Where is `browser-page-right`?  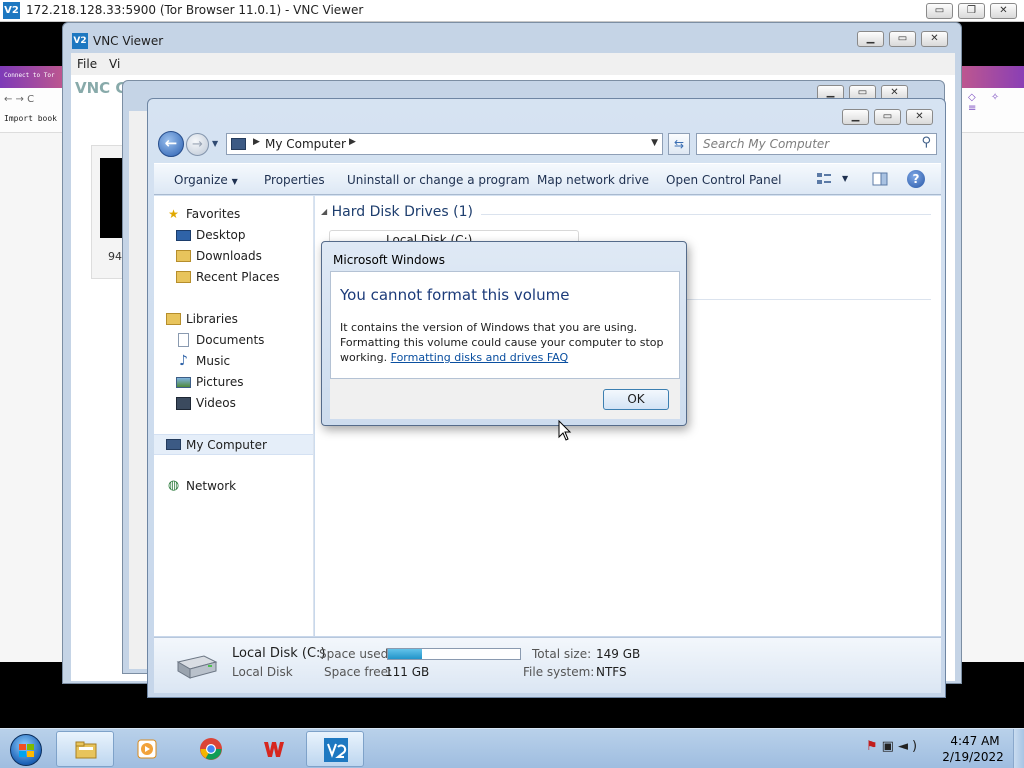 browser-page-right is located at coordinates (991, 397).